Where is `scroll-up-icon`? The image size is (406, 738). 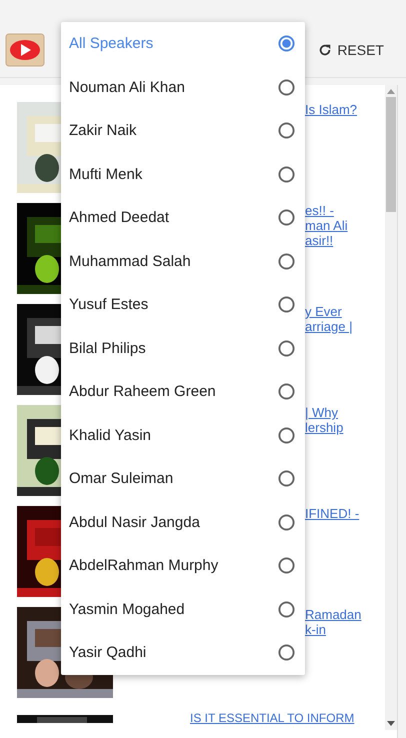 scroll-up-icon is located at coordinates (391, 91).